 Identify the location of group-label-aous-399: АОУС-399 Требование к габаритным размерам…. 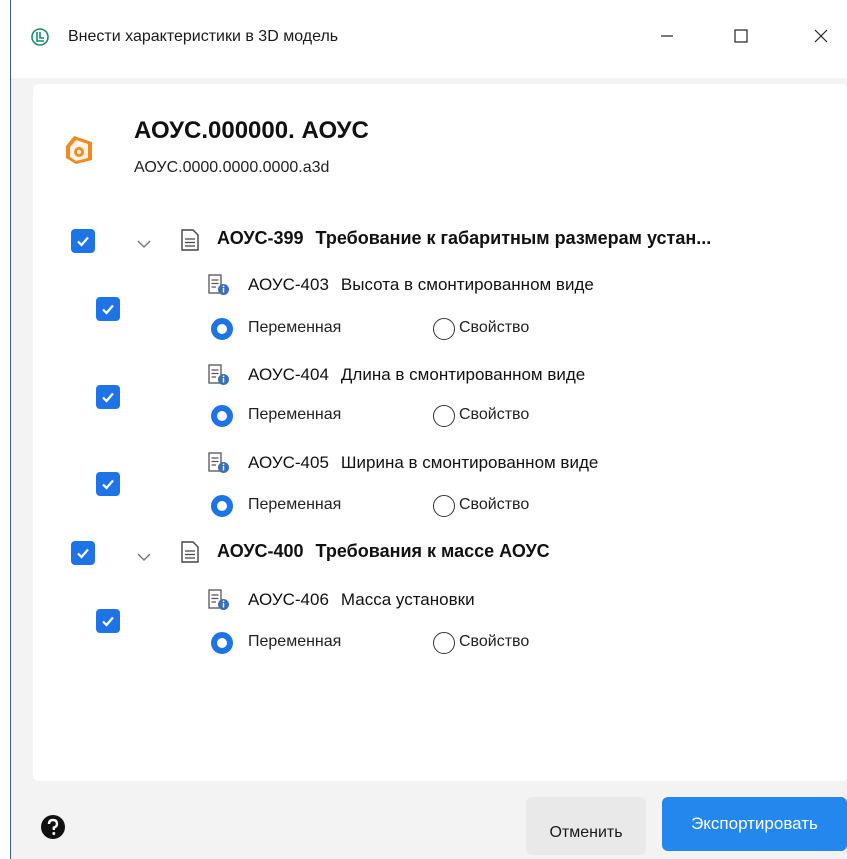
(464, 238).